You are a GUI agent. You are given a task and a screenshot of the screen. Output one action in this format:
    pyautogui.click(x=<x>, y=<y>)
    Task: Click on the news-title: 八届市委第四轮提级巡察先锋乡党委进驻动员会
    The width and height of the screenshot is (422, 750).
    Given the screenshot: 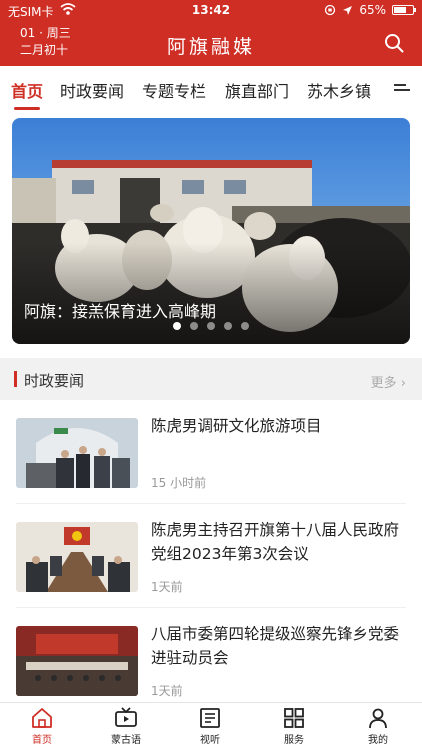 What is the action you would take?
    pyautogui.click(x=275, y=646)
    